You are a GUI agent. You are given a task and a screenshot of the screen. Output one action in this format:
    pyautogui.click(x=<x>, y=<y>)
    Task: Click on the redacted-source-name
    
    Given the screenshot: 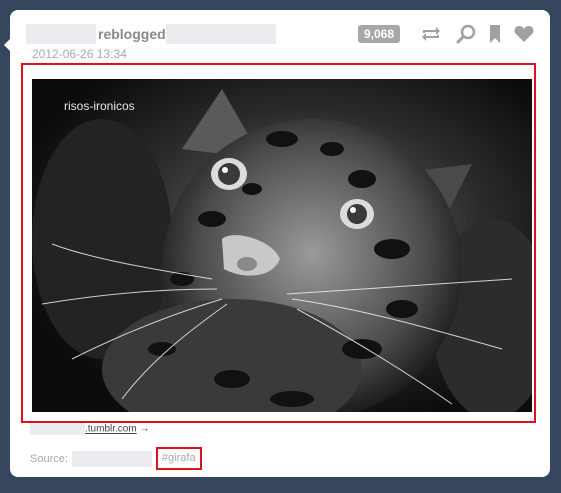 What is the action you would take?
    pyautogui.click(x=111, y=458)
    